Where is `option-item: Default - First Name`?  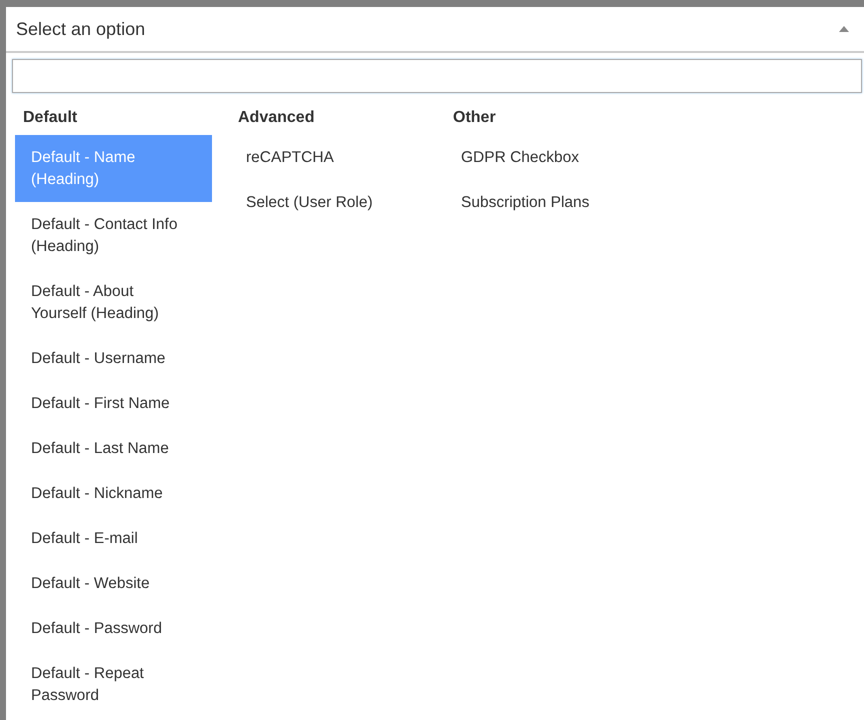
option-item: Default - First Name is located at coordinates (113, 403).